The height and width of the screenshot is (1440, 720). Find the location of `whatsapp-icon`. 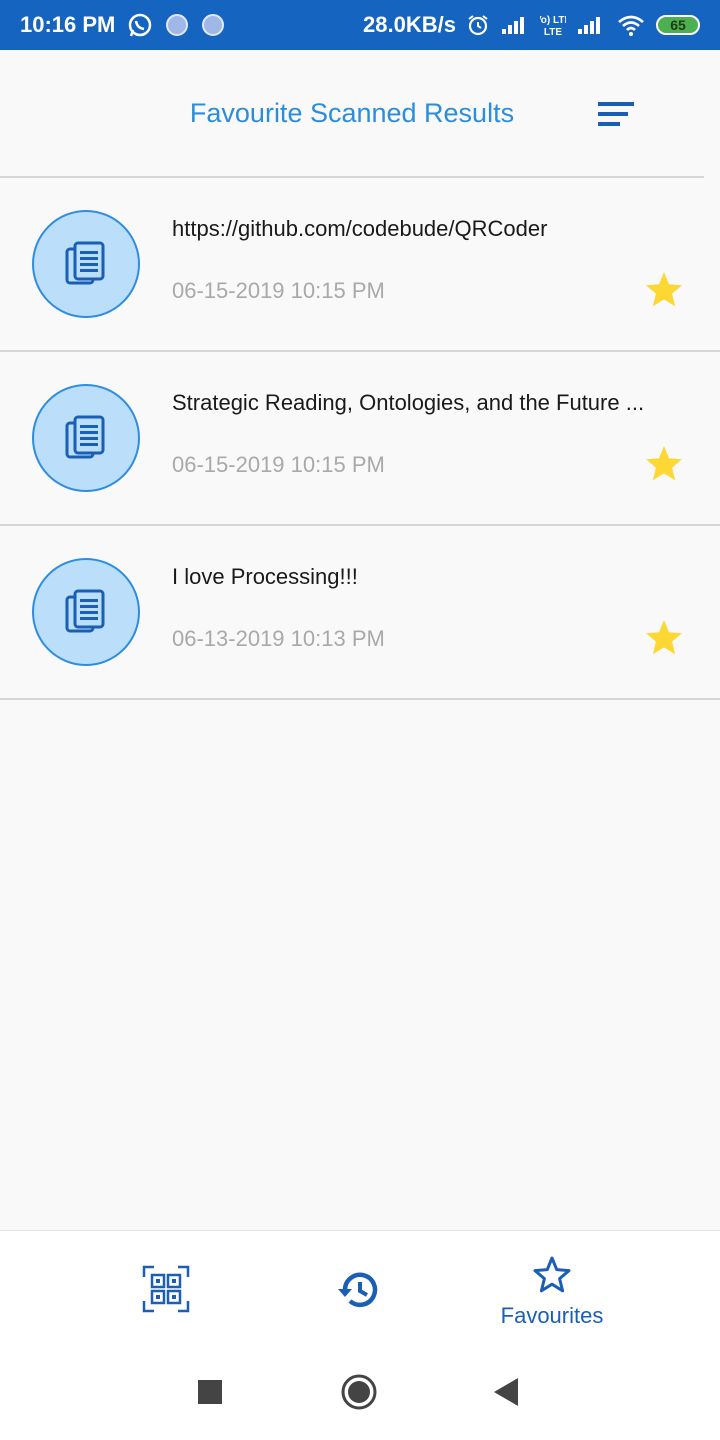

whatsapp-icon is located at coordinates (140, 25).